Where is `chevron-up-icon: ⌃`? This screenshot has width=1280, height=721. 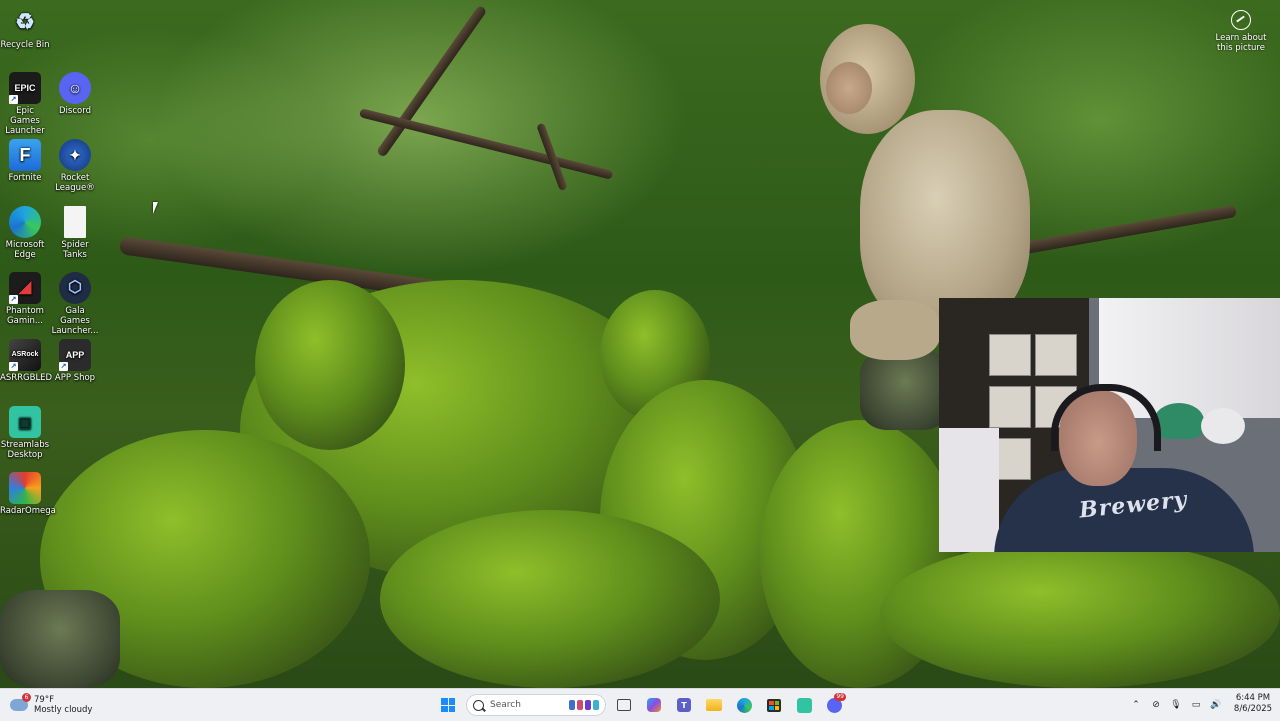 chevron-up-icon: ⌃ is located at coordinates (1136, 705).